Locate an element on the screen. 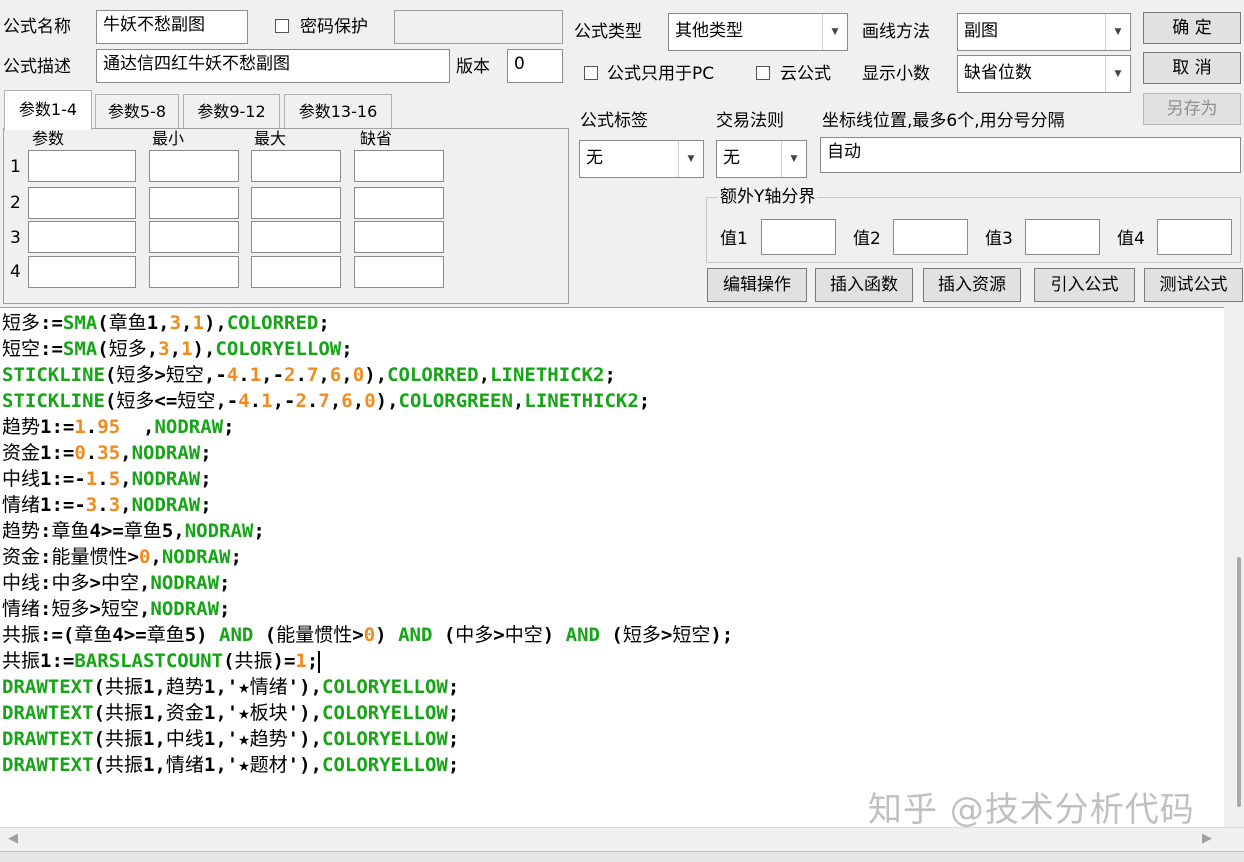  param-2-max-input is located at coordinates (296, 203).